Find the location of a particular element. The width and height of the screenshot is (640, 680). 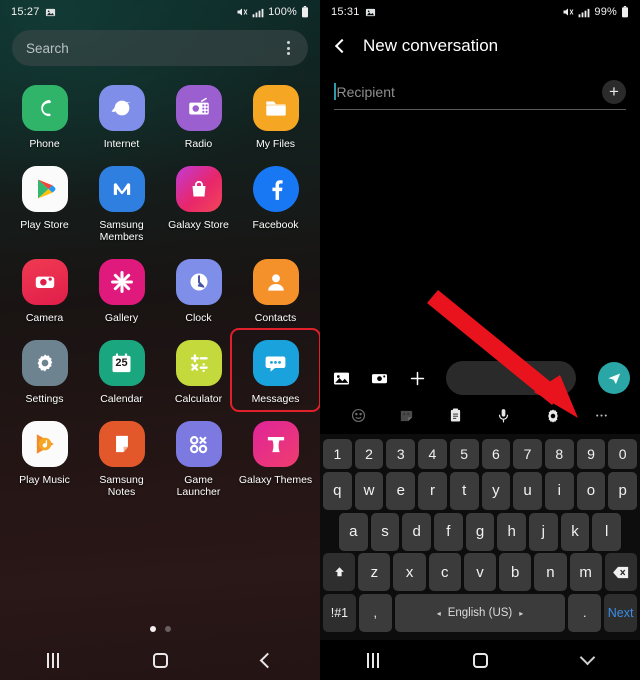

comma-key: , is located at coordinates (375, 613).